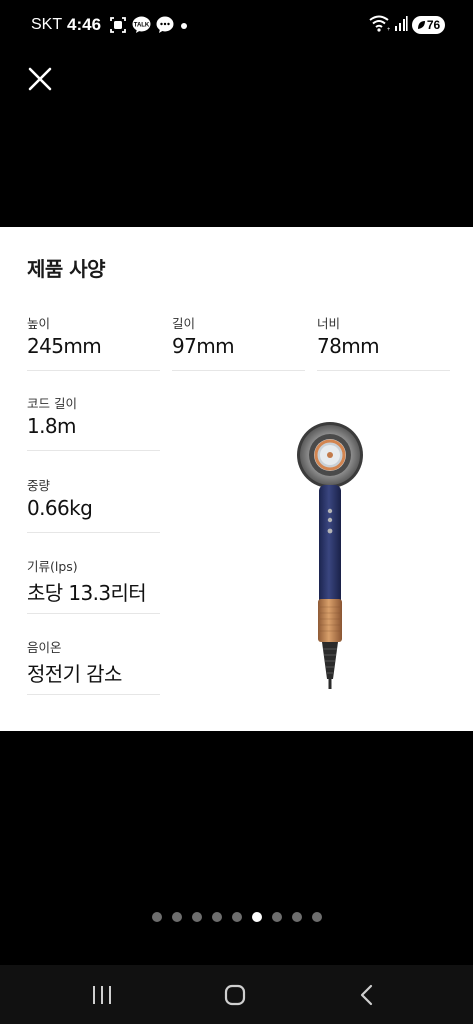 The width and height of the screenshot is (473, 1024). I want to click on spec-value: 초당 13.3리터, so click(87, 593).